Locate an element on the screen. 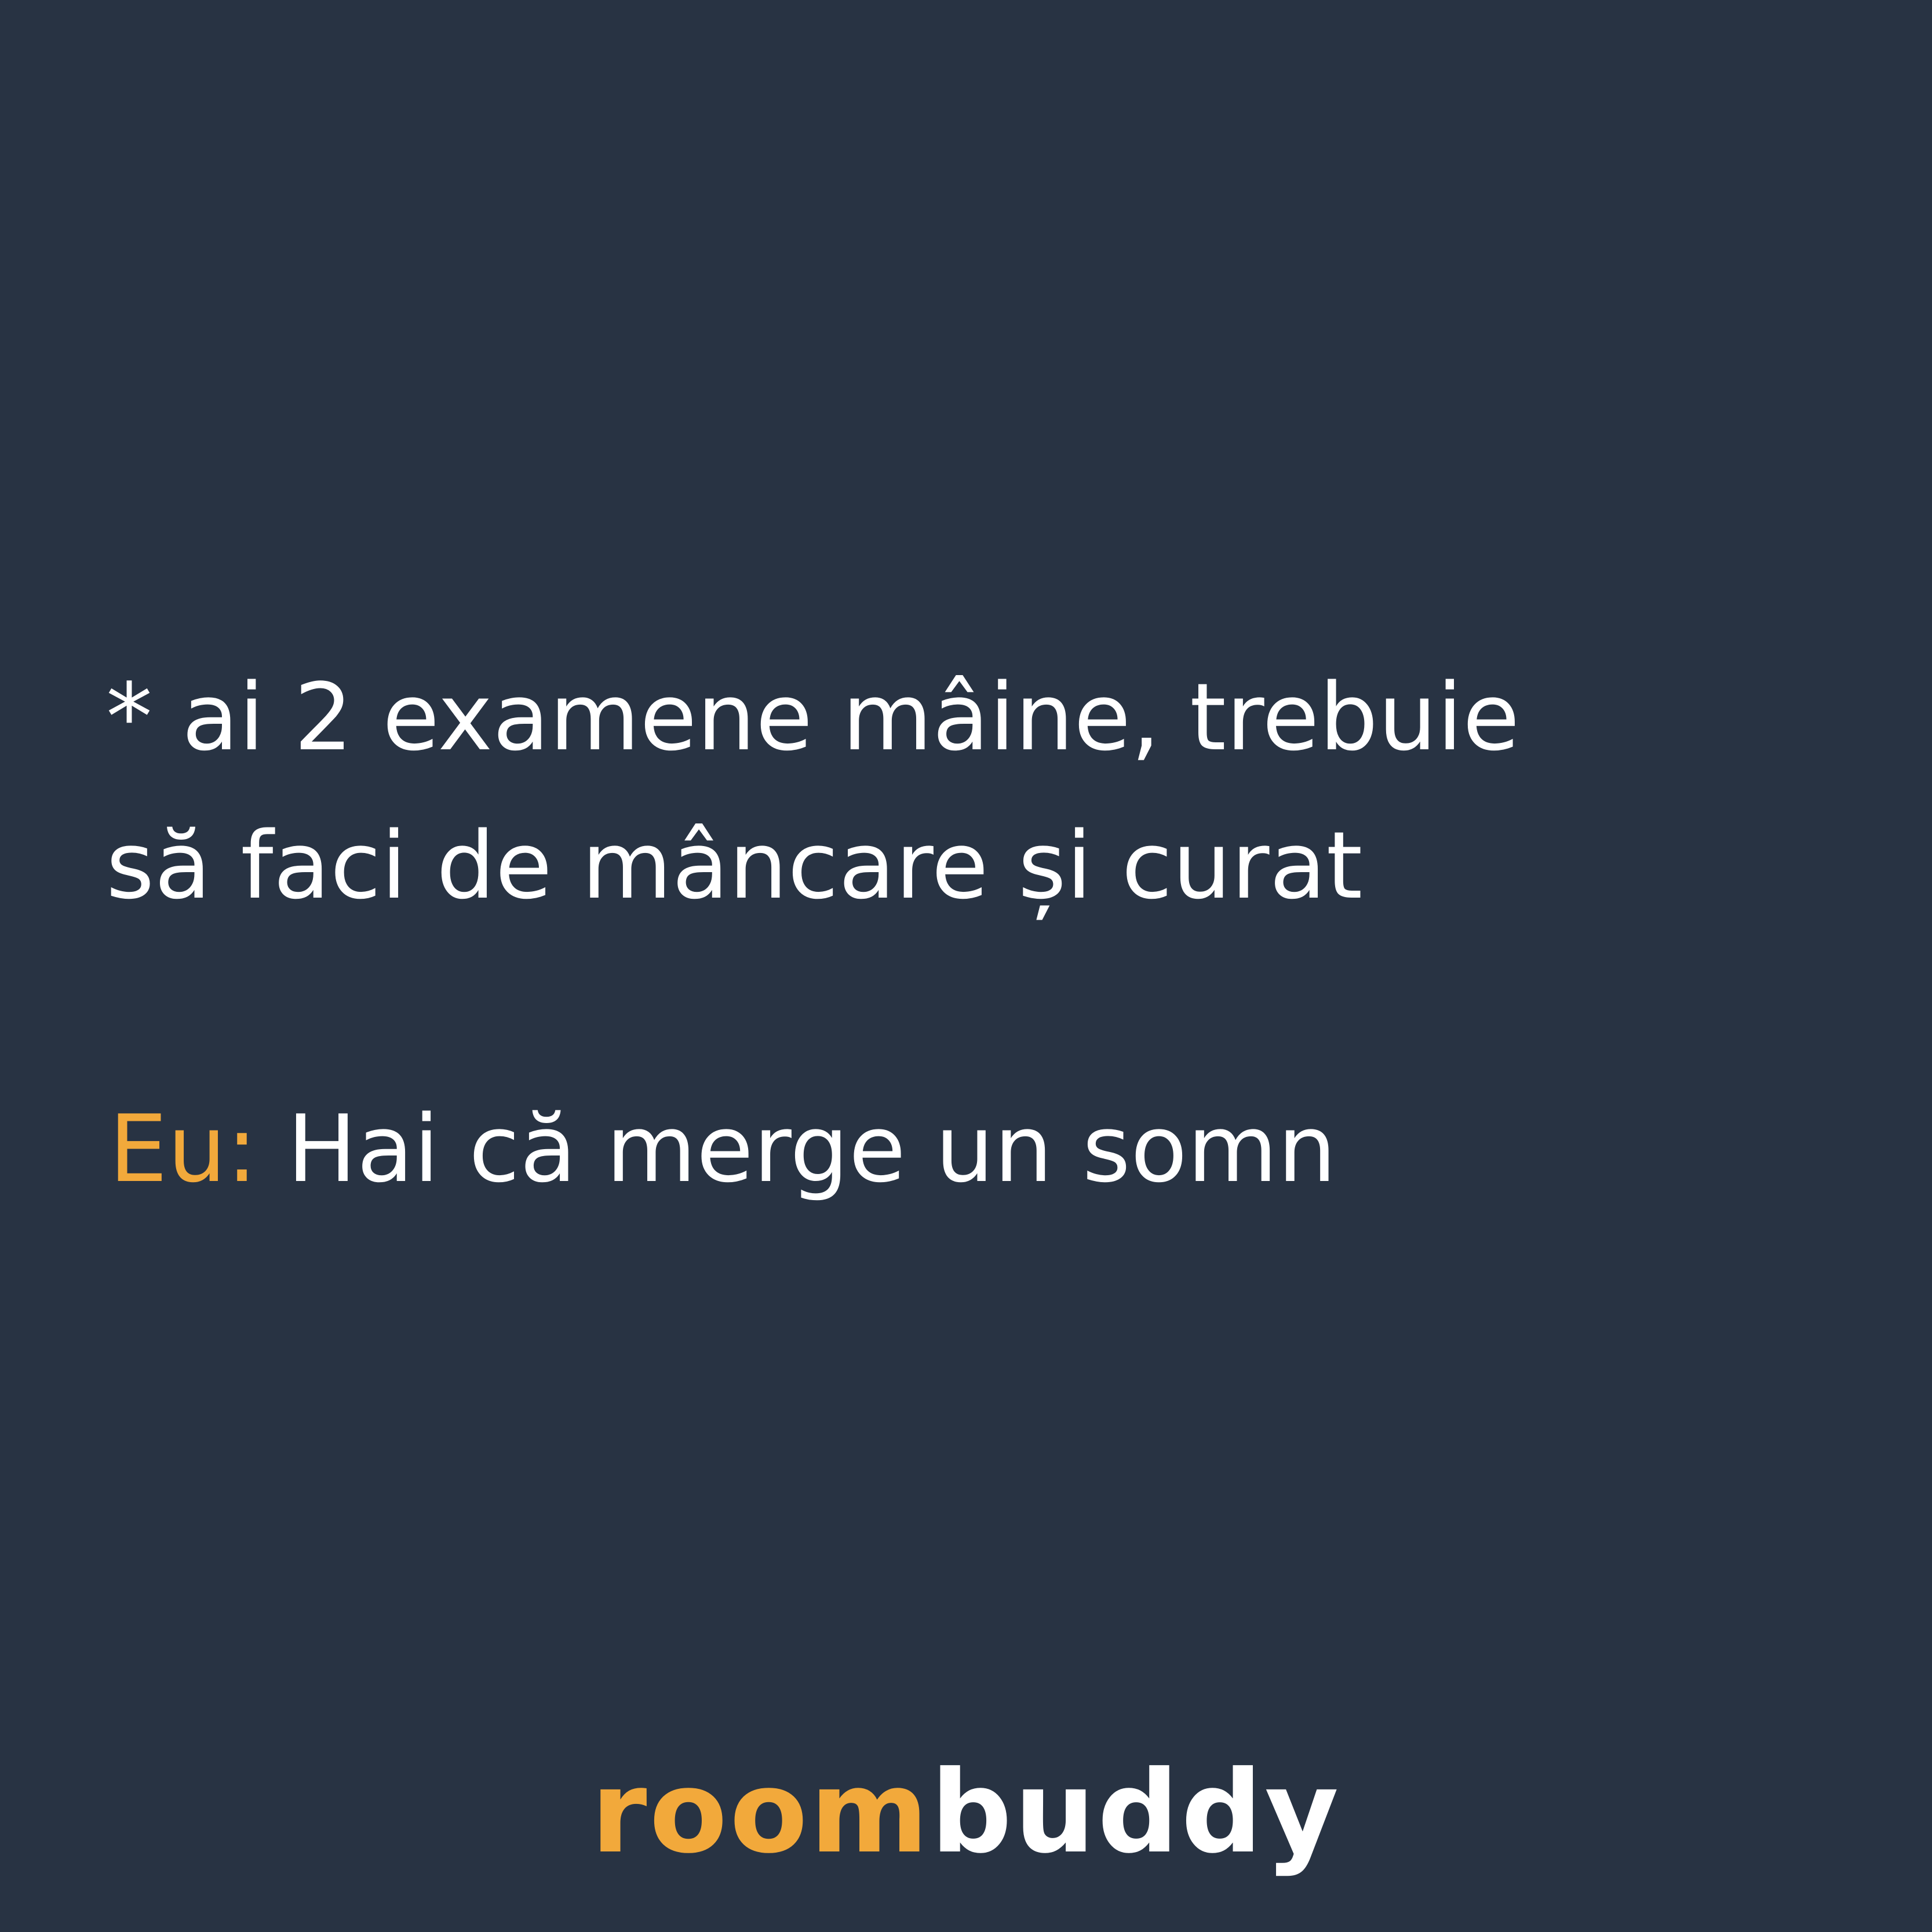 The height and width of the screenshot is (1932, 1932). speaker-label: Eu: is located at coordinates (183, 1149).